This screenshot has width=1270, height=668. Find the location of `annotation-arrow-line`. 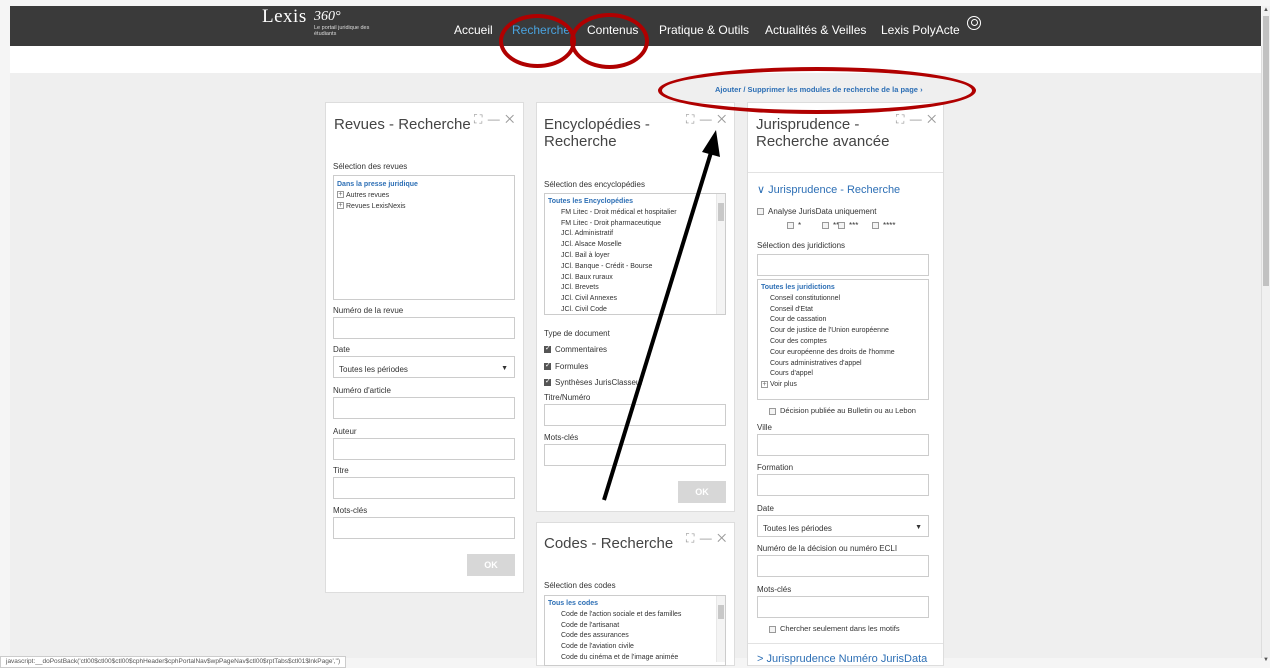

annotation-arrow-line is located at coordinates (658, 323).